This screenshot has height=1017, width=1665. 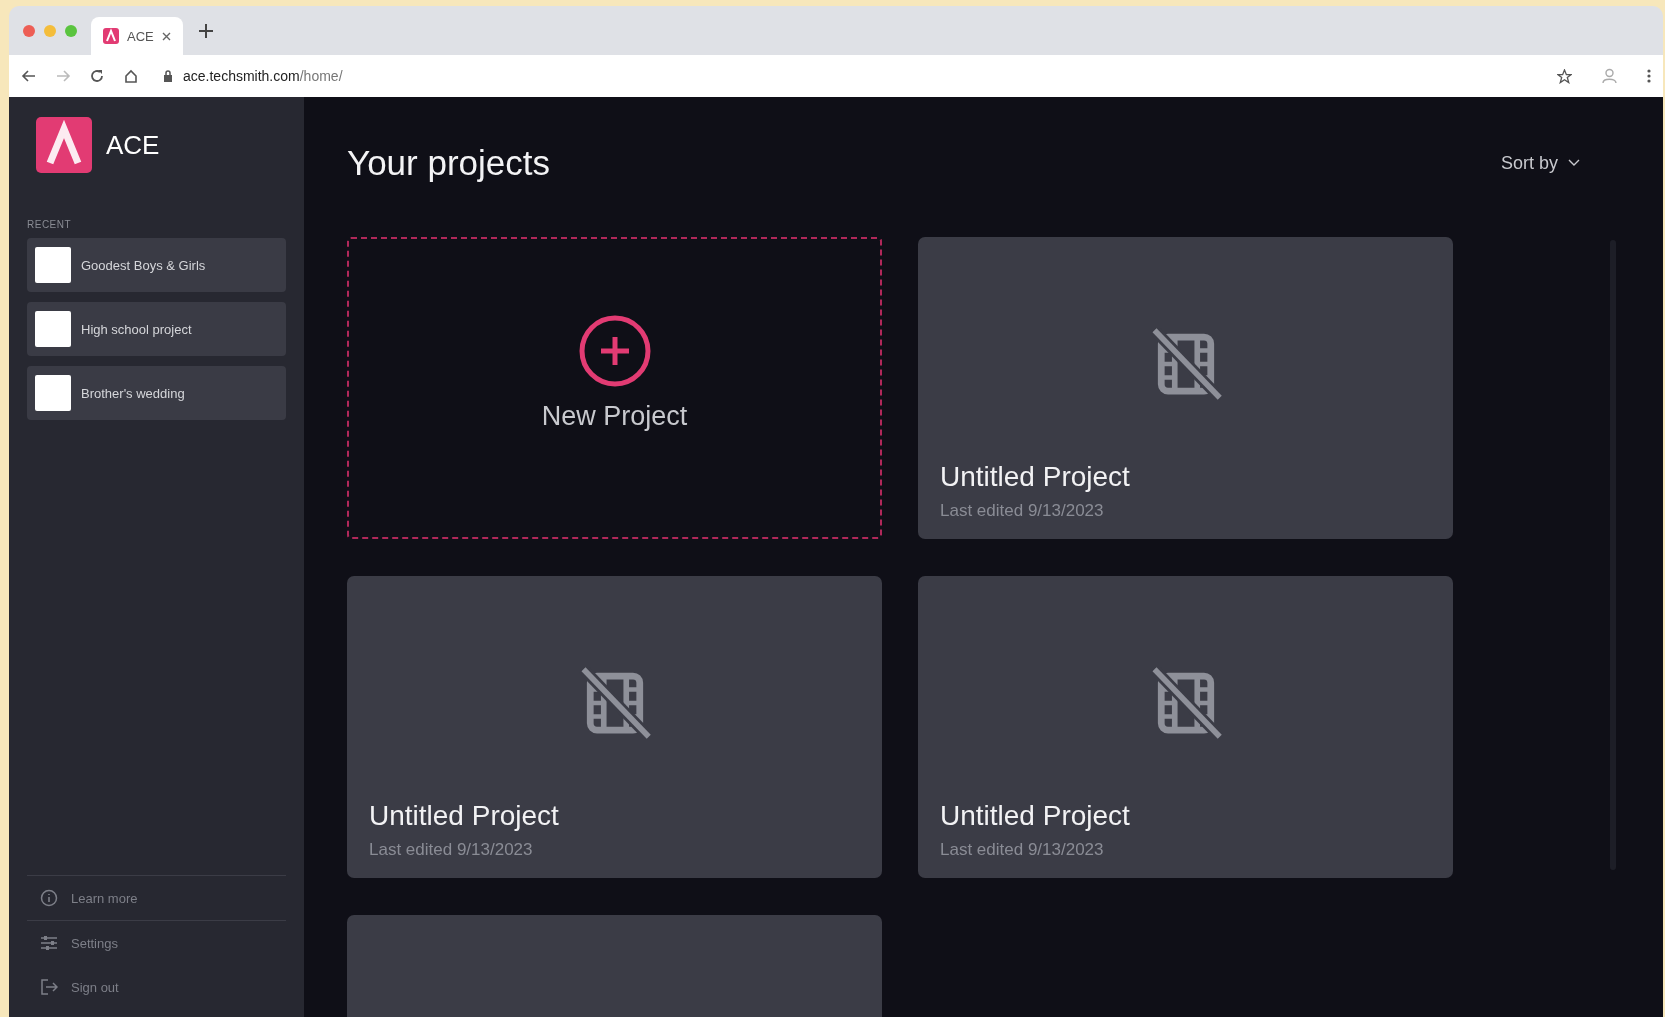 I want to click on reload-icon, so click(x=97, y=76).